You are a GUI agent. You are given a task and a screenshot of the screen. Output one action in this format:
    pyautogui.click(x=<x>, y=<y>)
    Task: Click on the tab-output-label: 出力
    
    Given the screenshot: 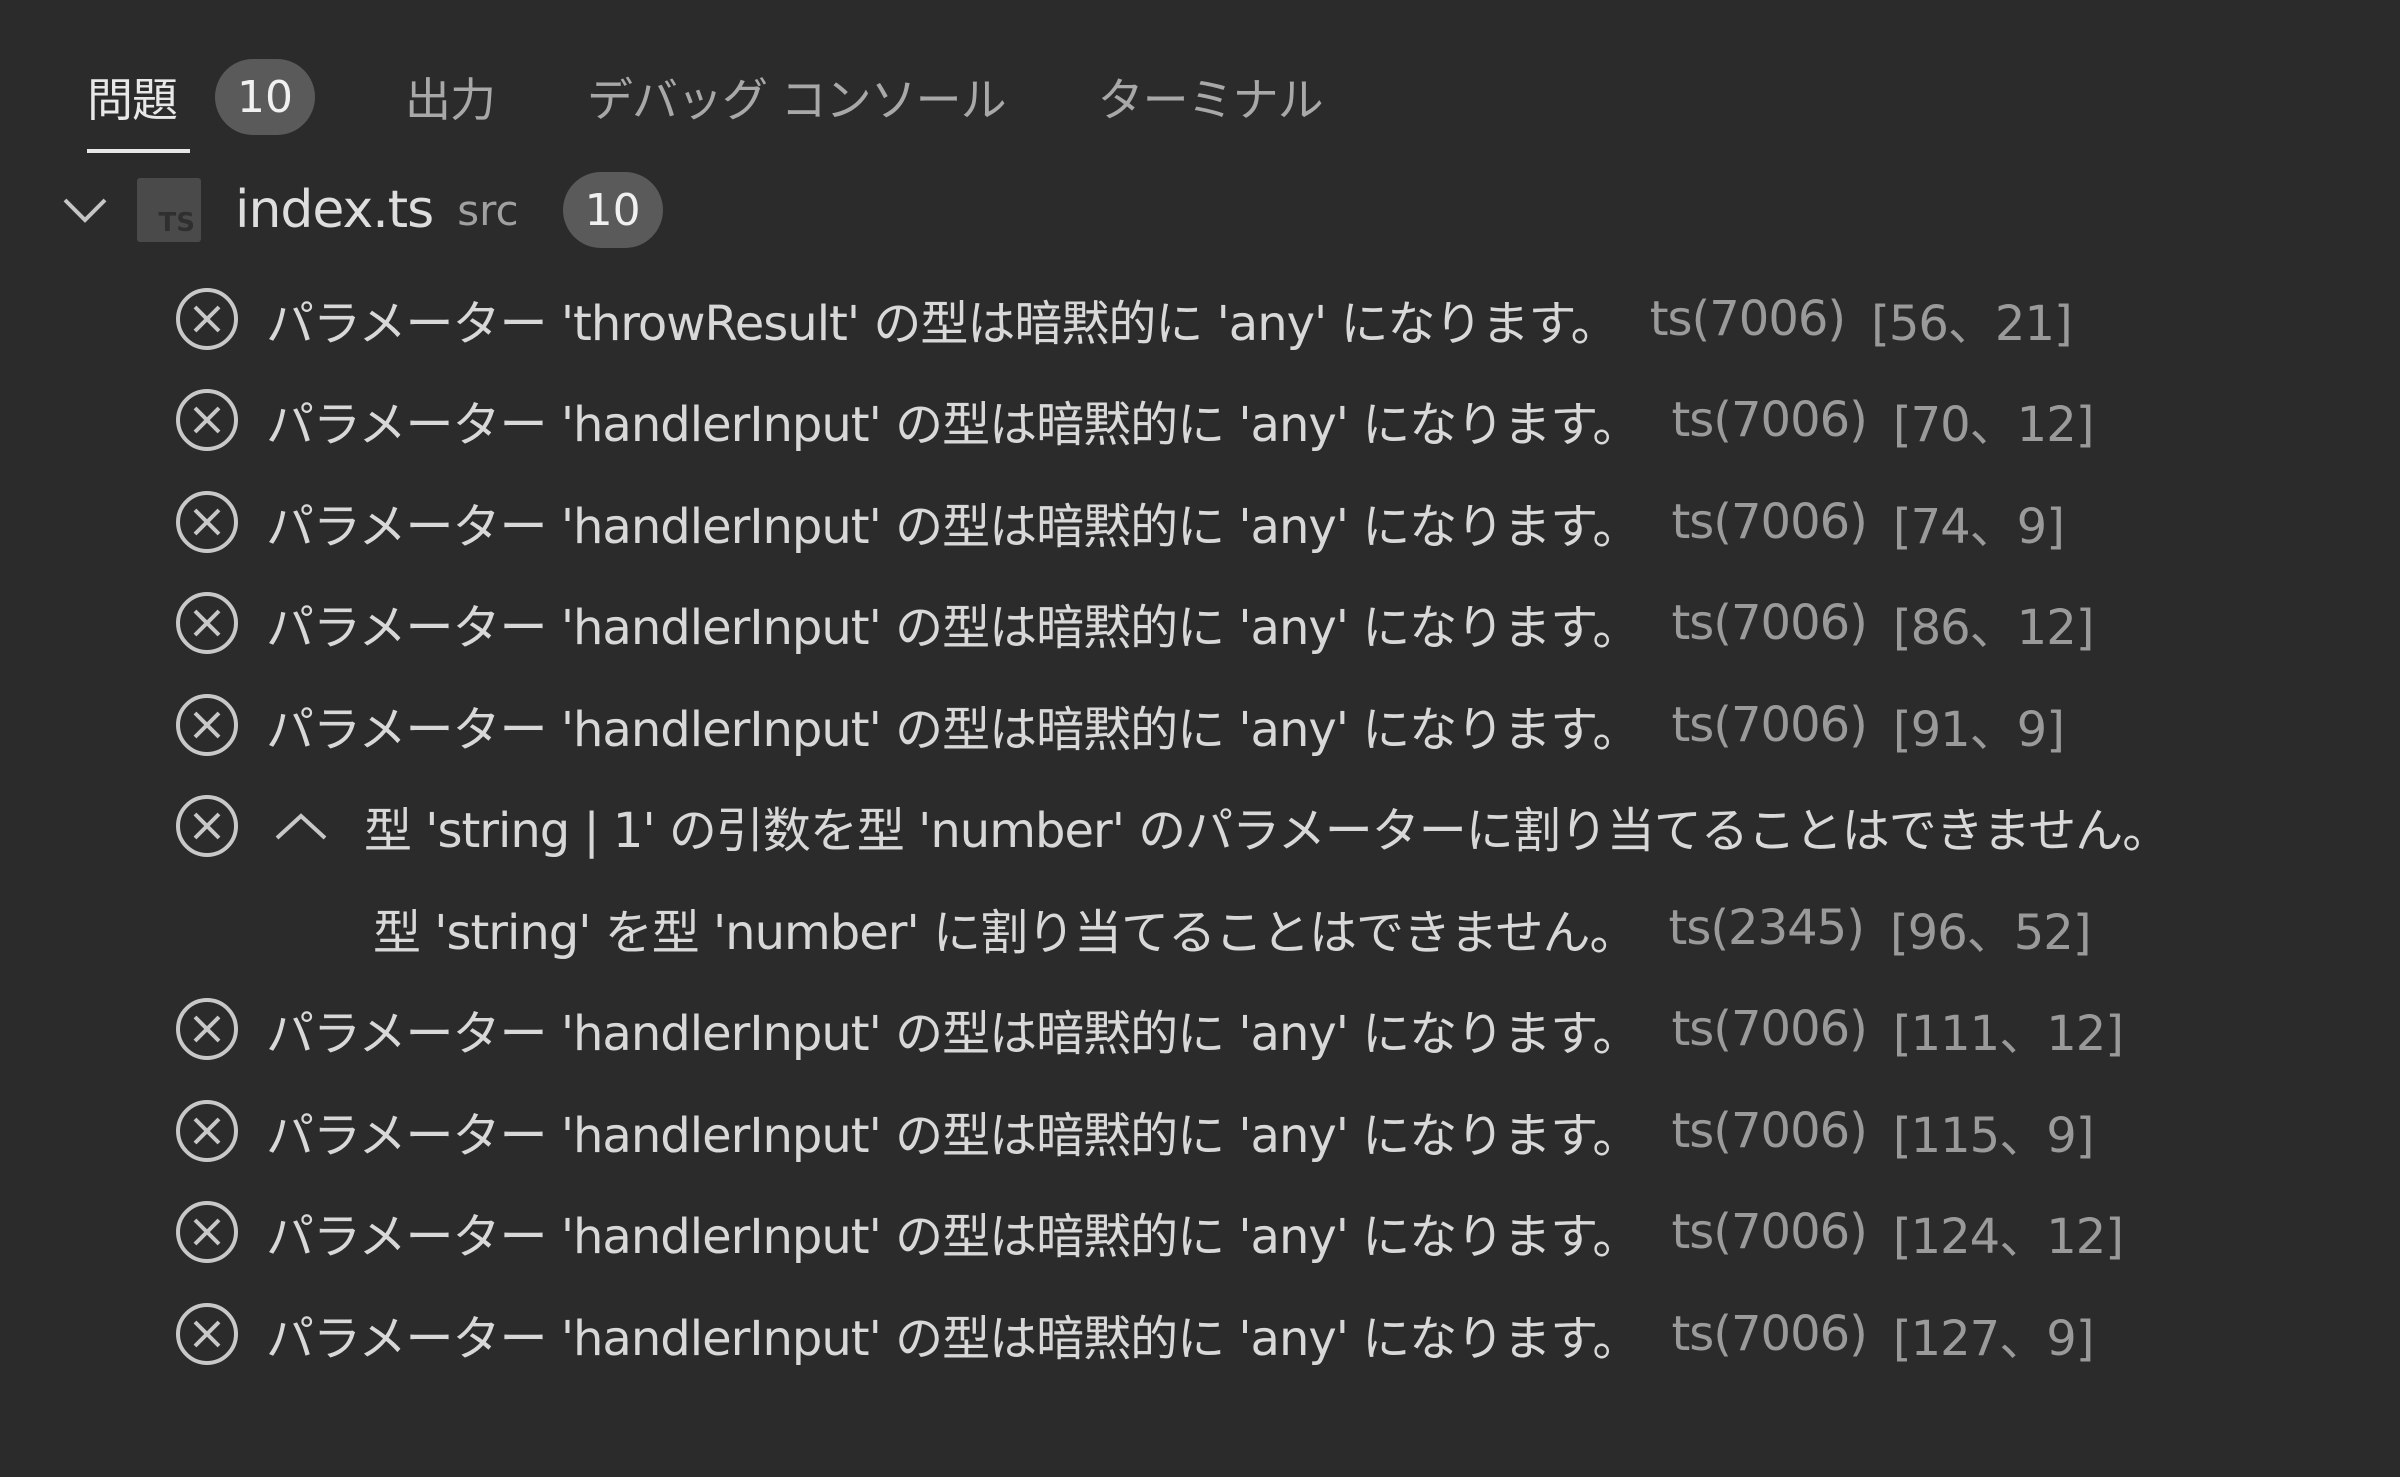 What is the action you would take?
    pyautogui.click(x=450, y=100)
    